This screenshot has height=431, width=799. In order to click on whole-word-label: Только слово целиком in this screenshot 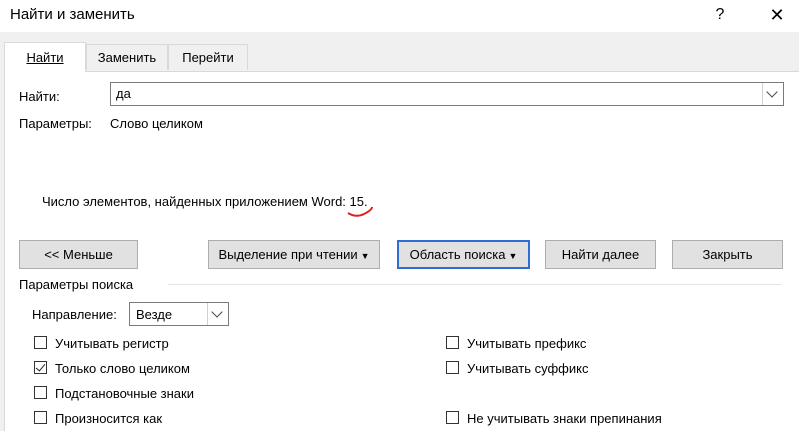, I will do `click(122, 368)`.